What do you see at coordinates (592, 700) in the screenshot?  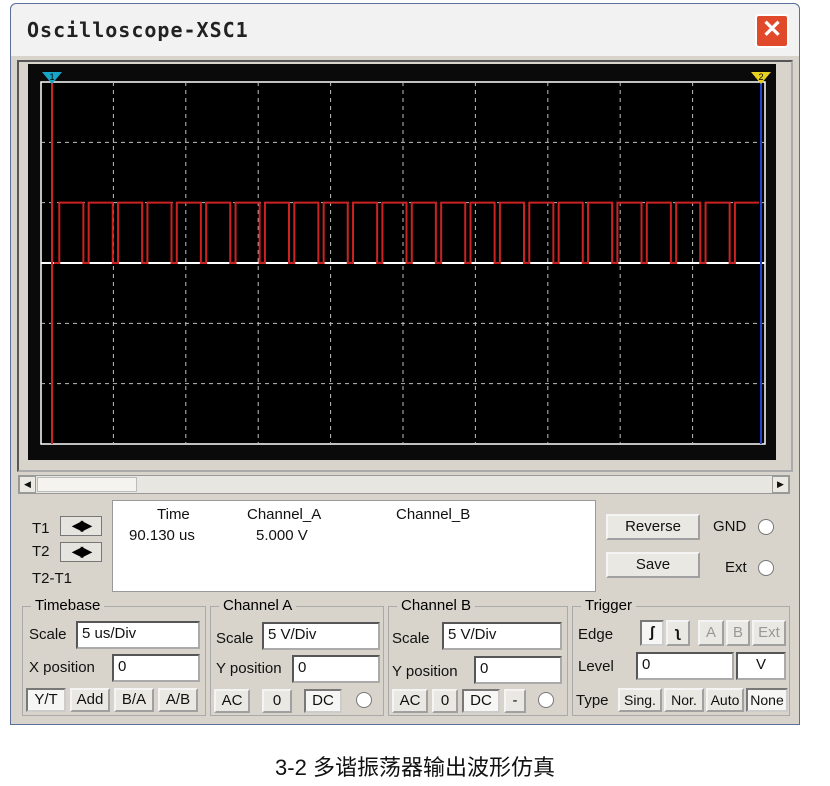 I see `trigger-type-label: Type` at bounding box center [592, 700].